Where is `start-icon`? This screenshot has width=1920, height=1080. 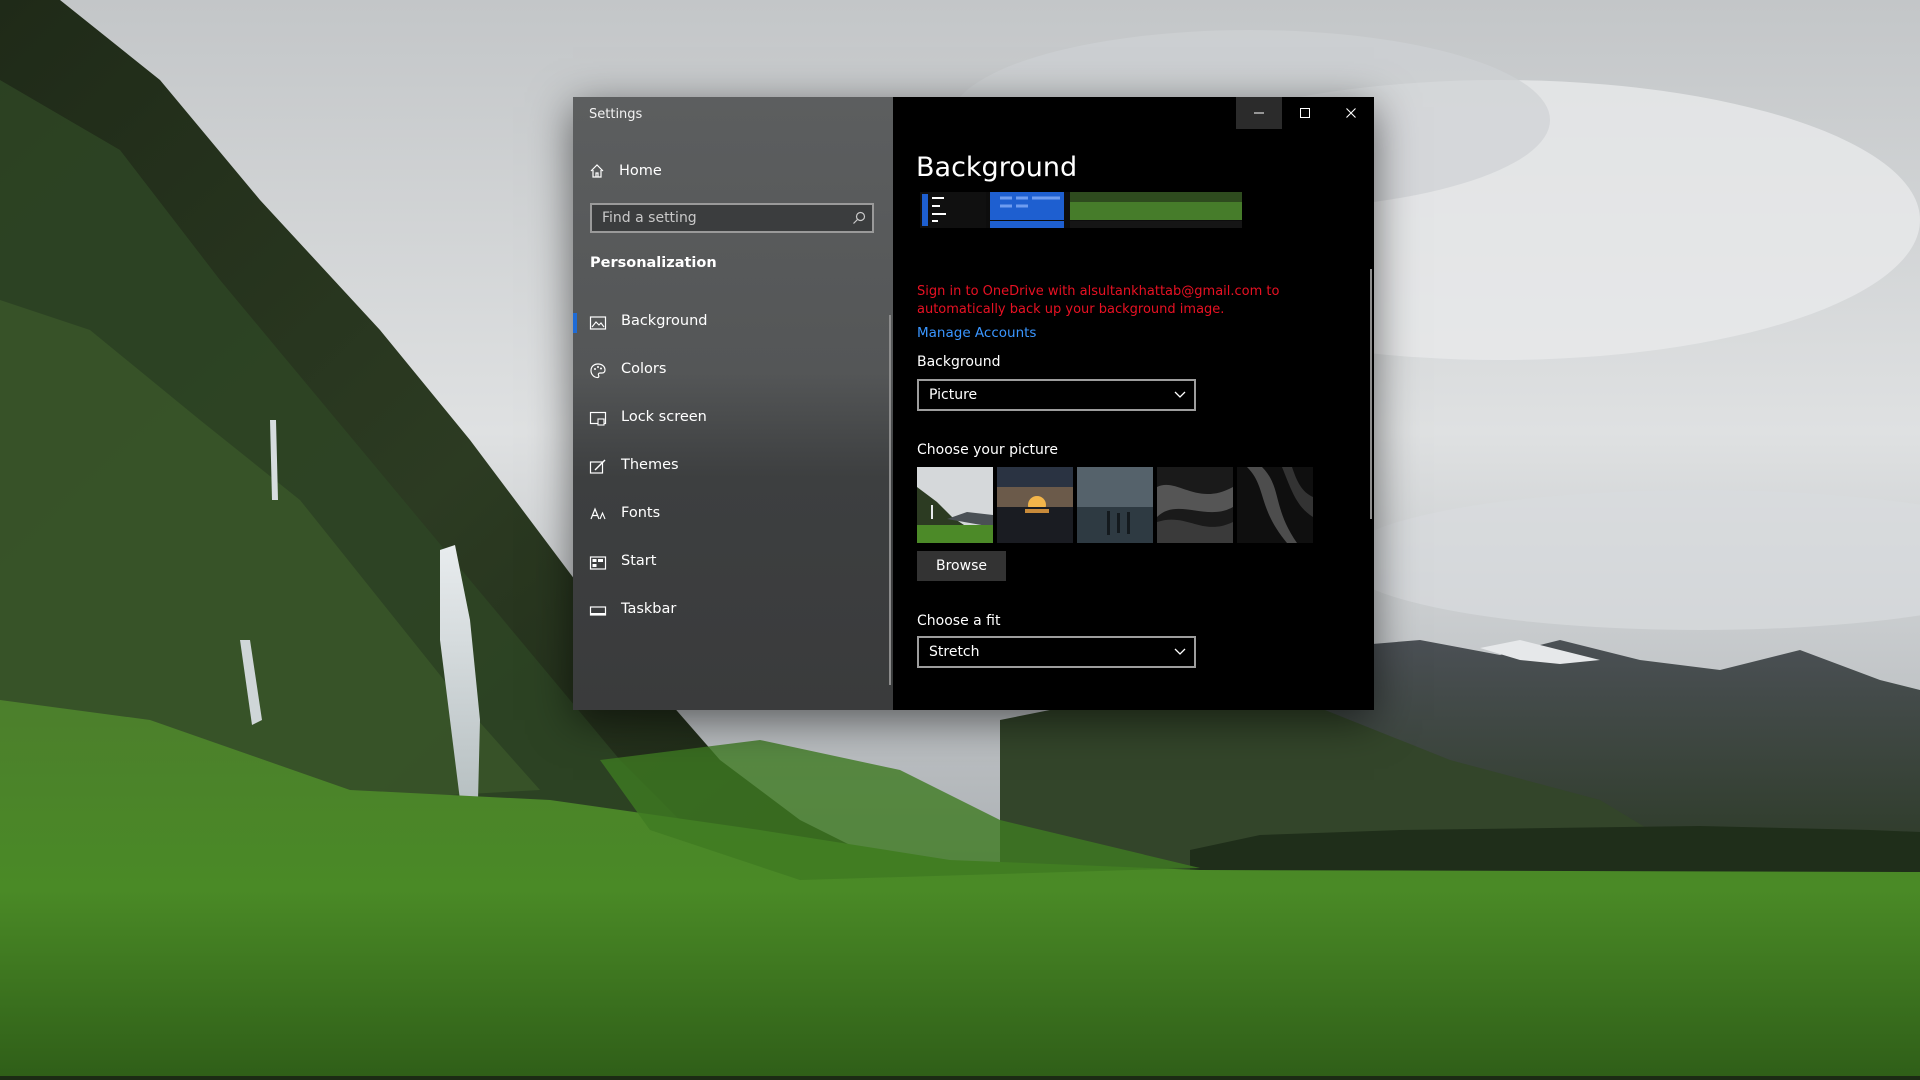 start-icon is located at coordinates (598, 563).